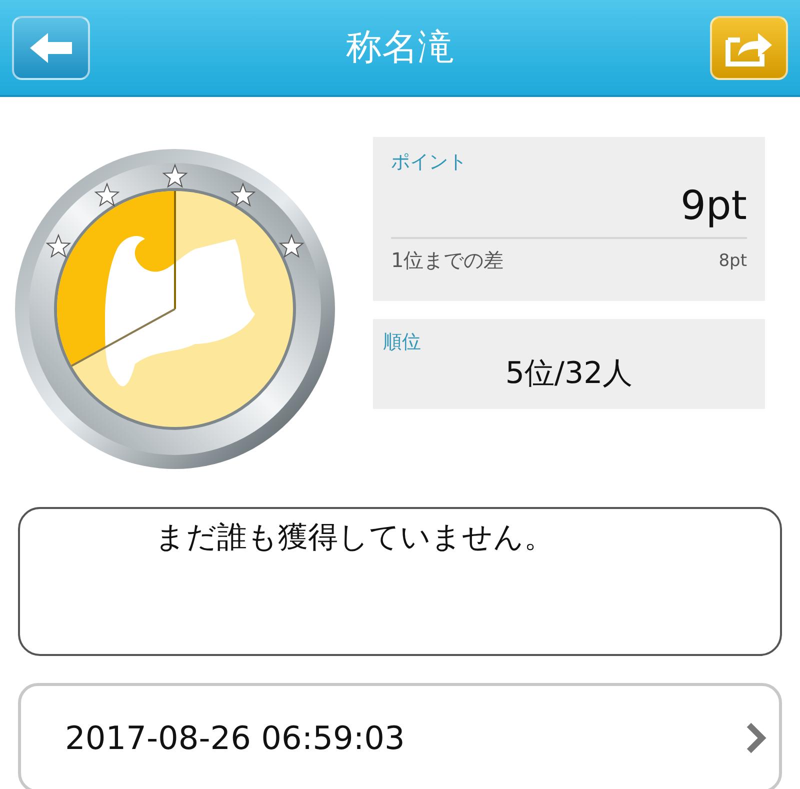 The height and width of the screenshot is (789, 800). What do you see at coordinates (400, 736) in the screenshot?
I see `date-row: 2017-08-26 06:59:03` at bounding box center [400, 736].